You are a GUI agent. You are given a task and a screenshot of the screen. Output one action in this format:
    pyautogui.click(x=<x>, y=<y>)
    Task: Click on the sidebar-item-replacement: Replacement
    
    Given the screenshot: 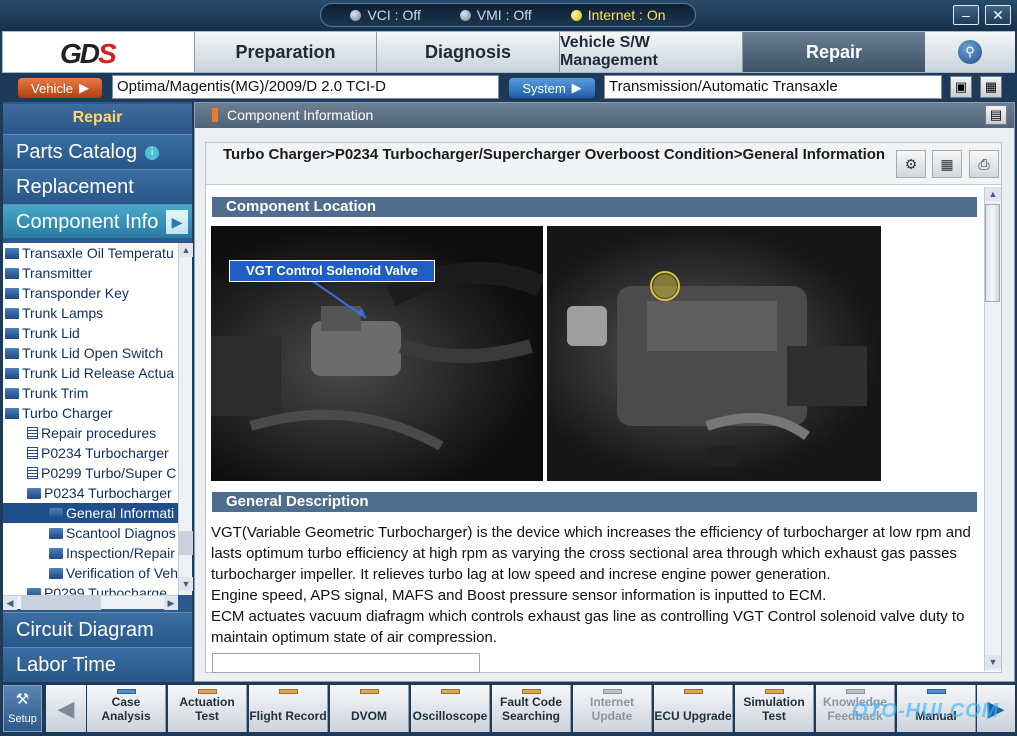 What is the action you would take?
    pyautogui.click(x=97, y=186)
    